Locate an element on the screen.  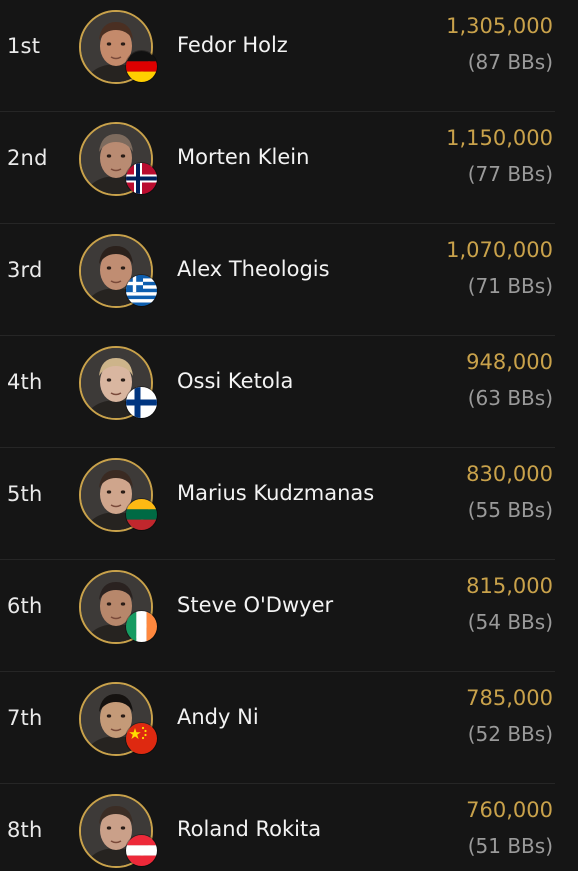
norway-flag-icon is located at coordinates (141, 178).